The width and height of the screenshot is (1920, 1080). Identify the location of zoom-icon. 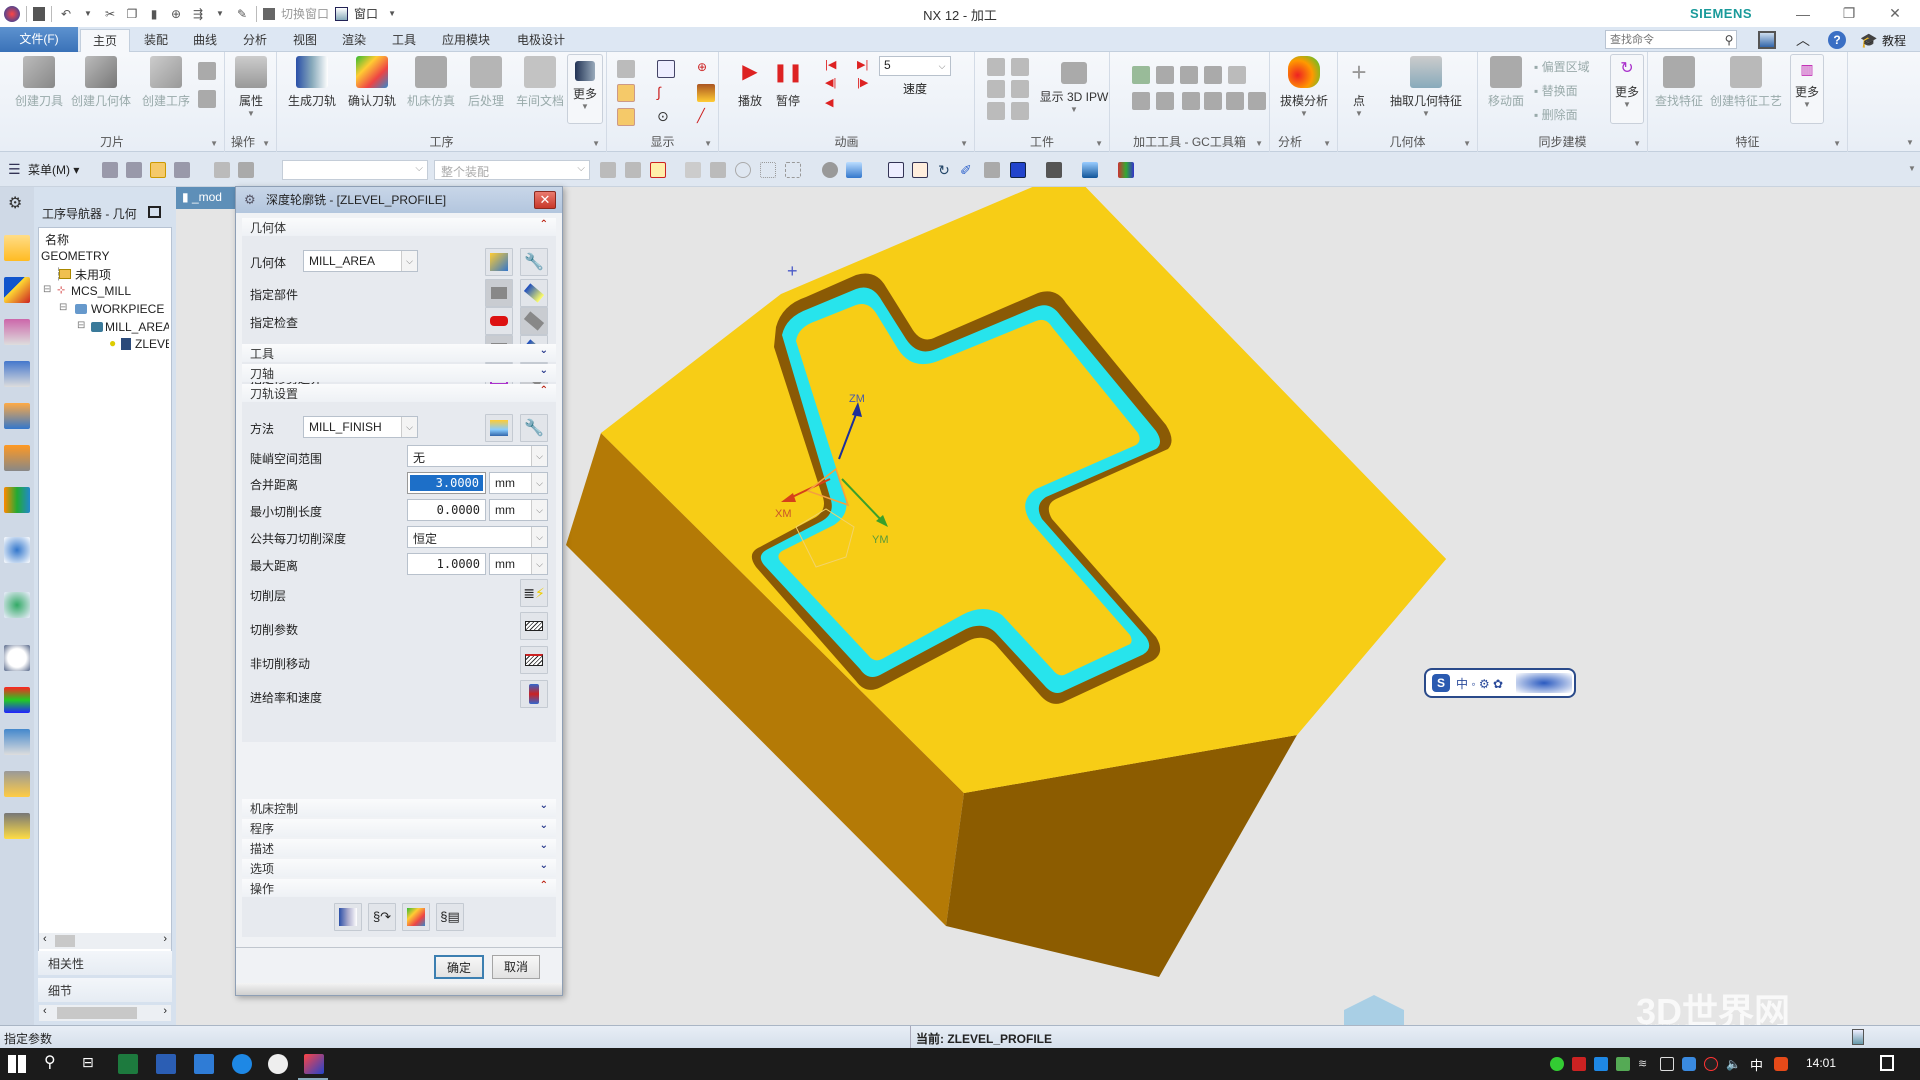
(920, 170).